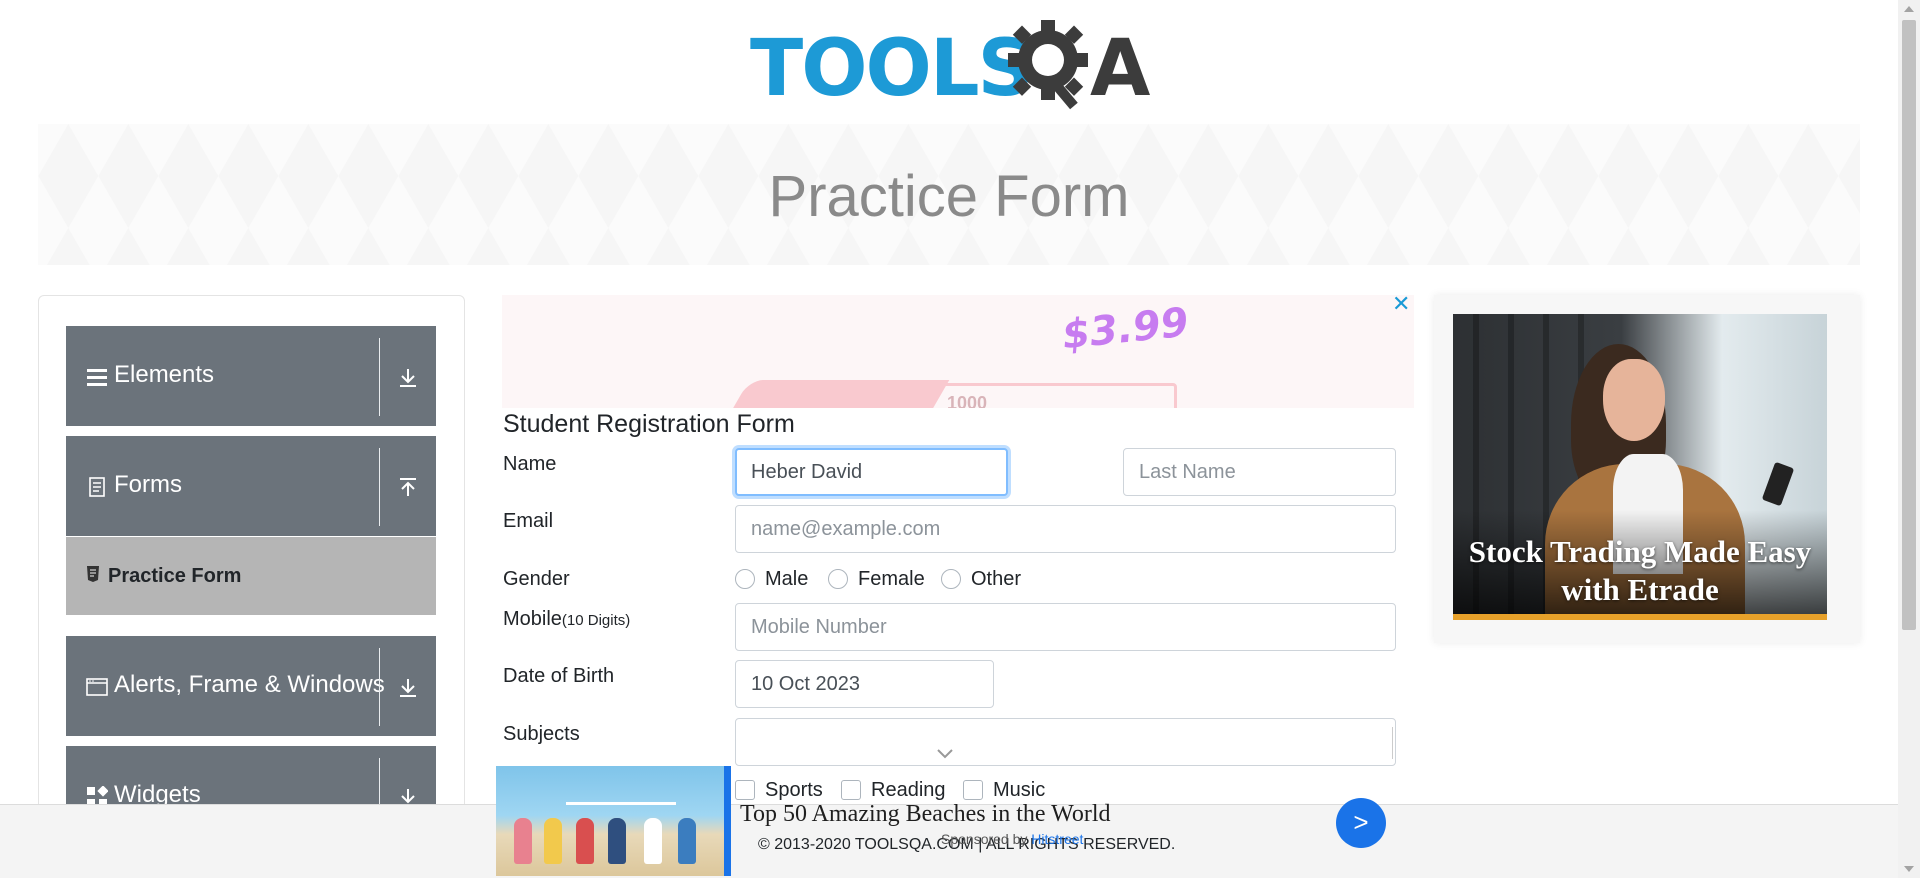 The width and height of the screenshot is (1920, 878). I want to click on ad-accent-bar, so click(1640, 617).